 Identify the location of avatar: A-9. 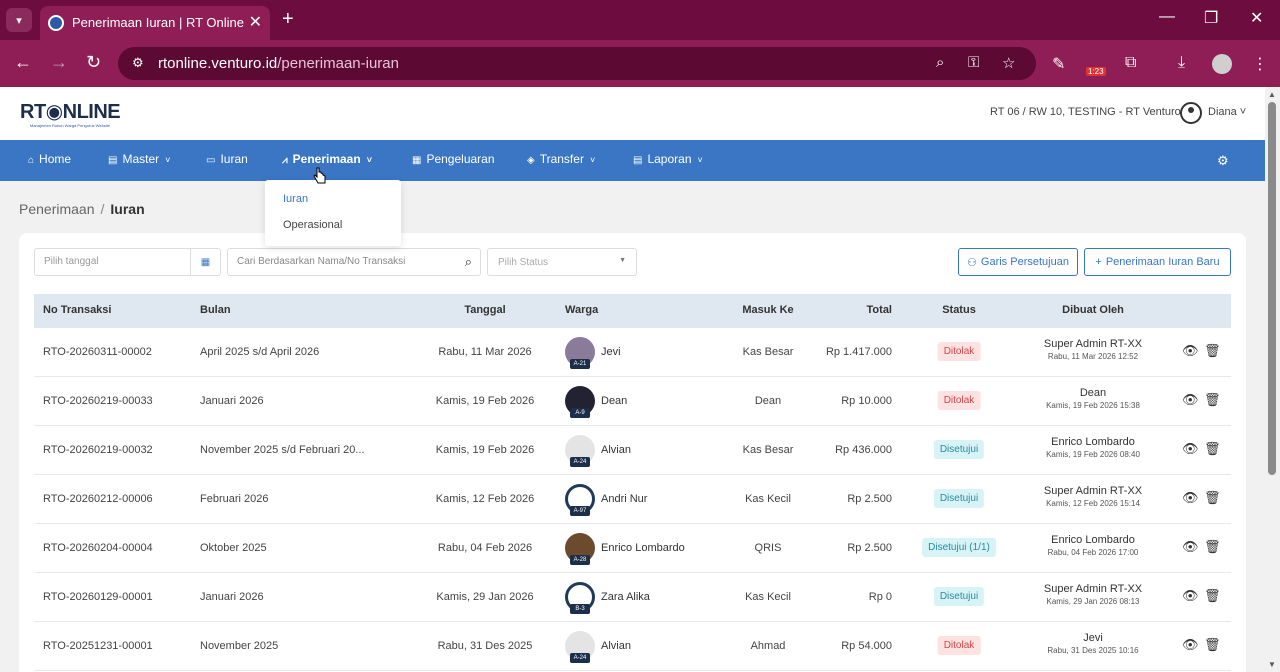
(580, 402).